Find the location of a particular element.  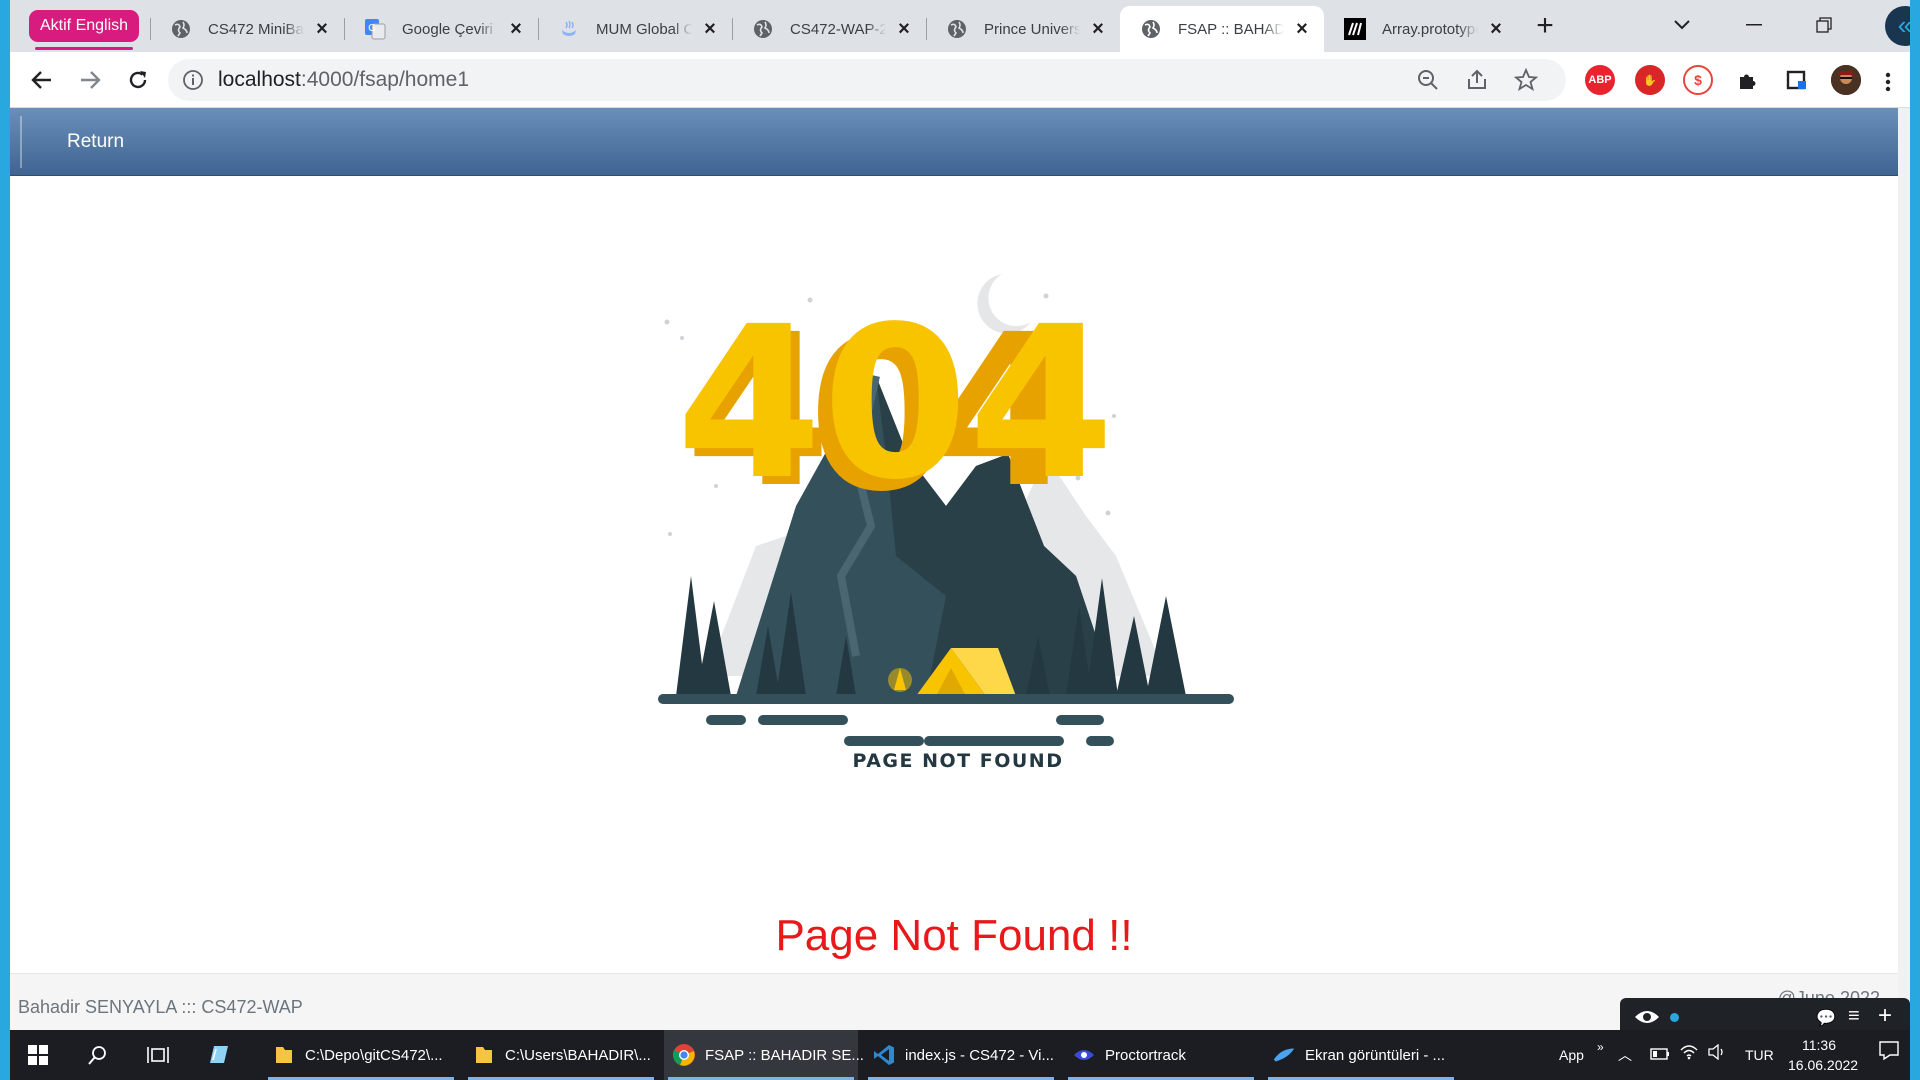

snip-icon is located at coordinates (1284, 1055).